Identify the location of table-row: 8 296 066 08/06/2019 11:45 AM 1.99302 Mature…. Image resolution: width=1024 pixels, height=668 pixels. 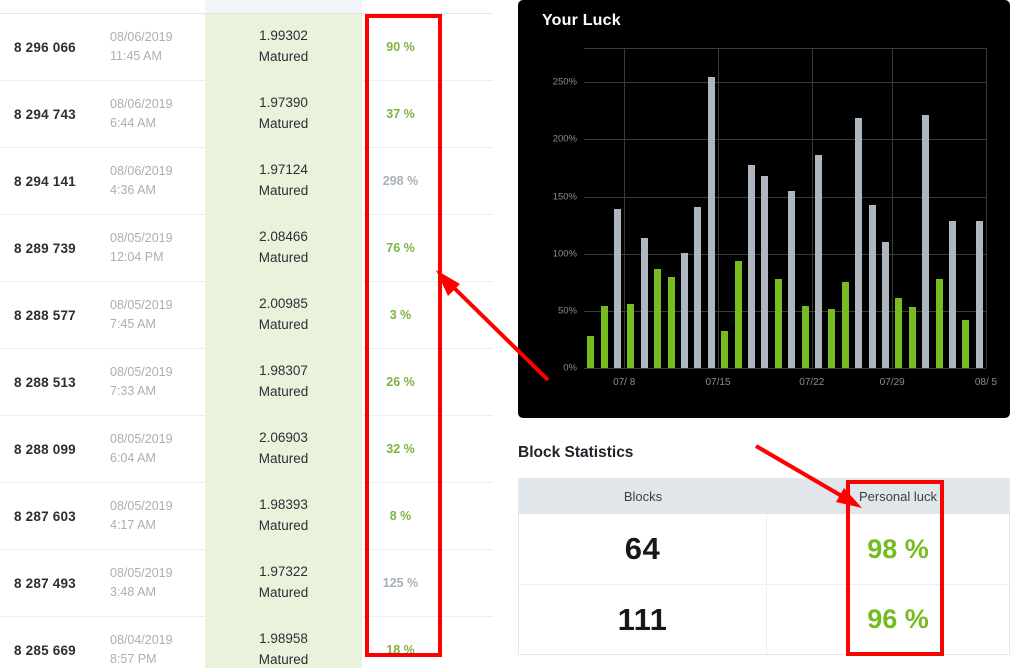
(246, 47).